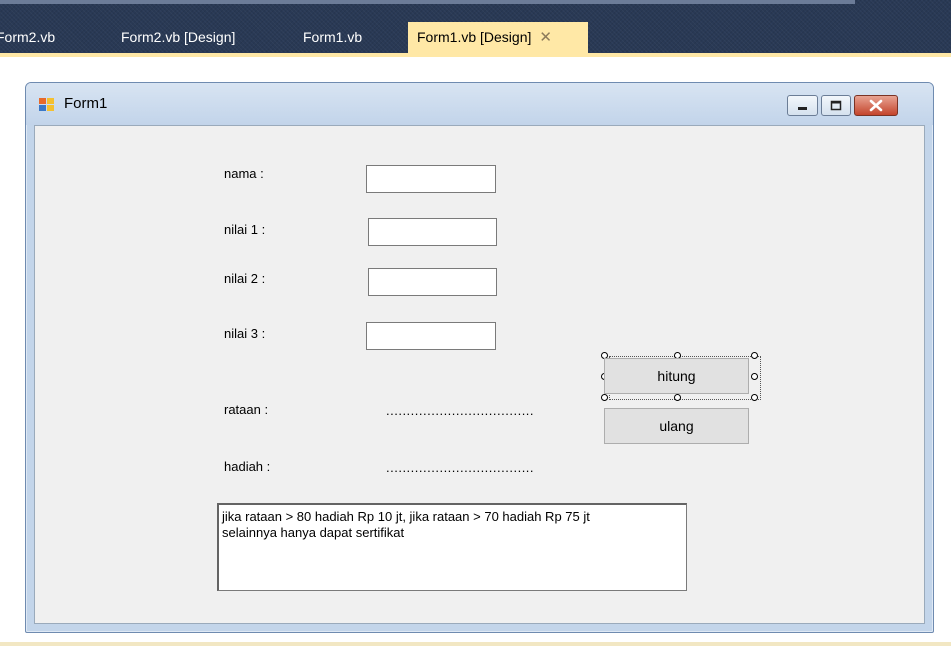  Describe the element at coordinates (431, 179) in the screenshot. I see `input-nama` at that location.